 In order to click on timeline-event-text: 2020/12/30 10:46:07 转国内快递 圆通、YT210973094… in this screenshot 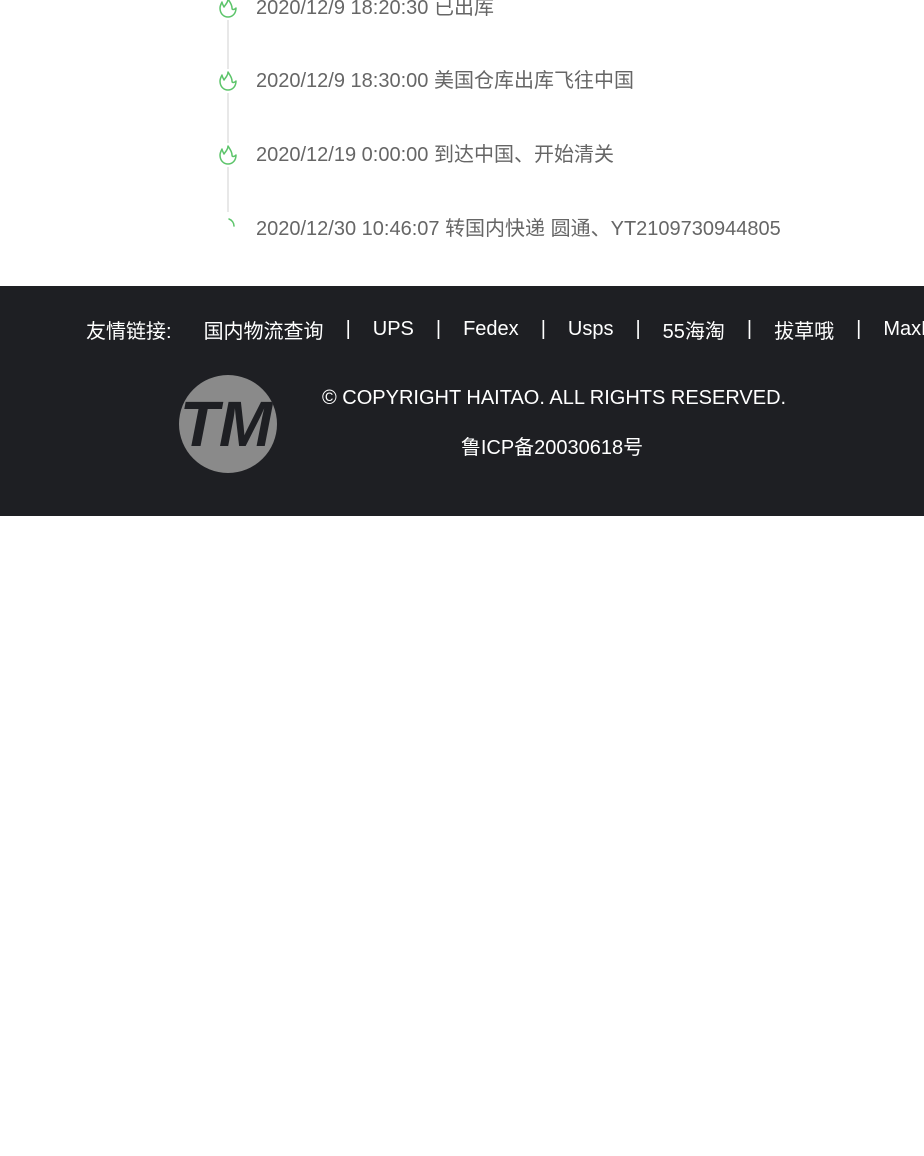, I will do `click(518, 229)`.